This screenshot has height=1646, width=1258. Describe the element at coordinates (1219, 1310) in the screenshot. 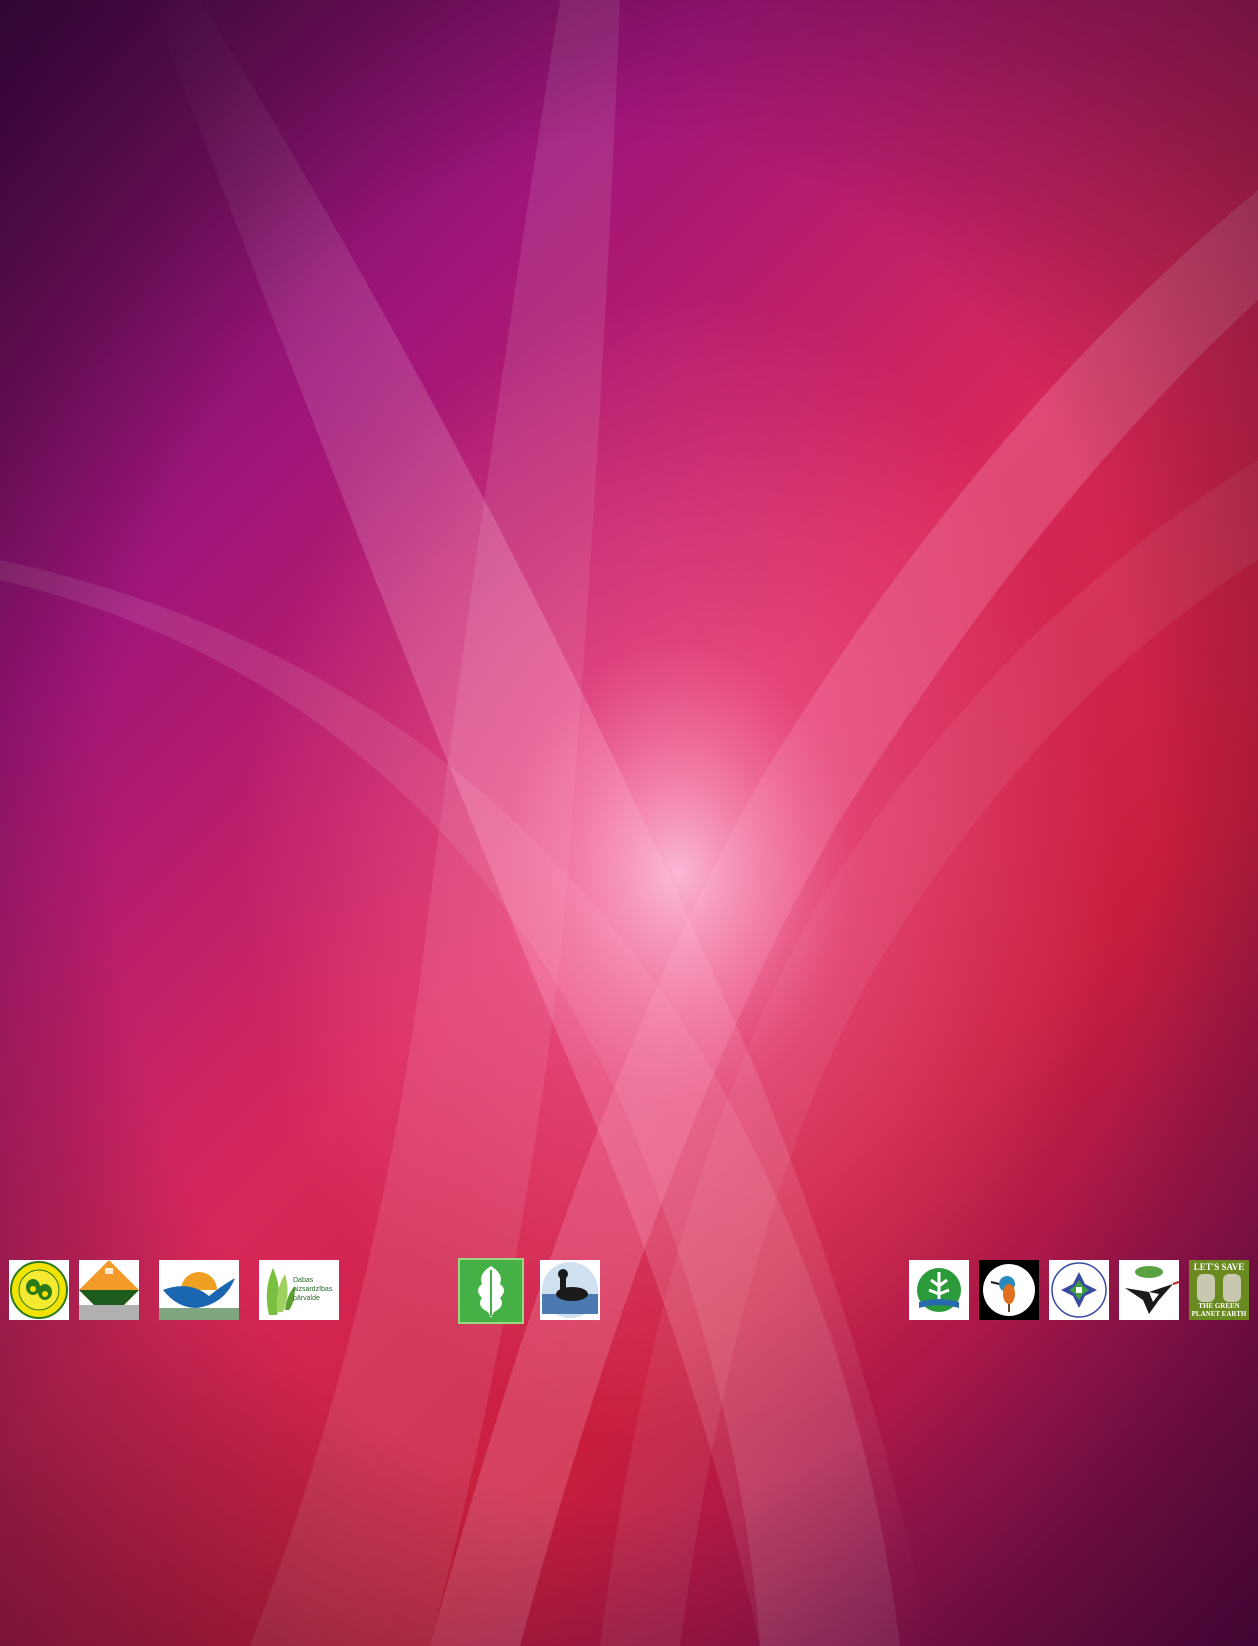

I see `logo-11-text-bottom: THE GREEN PLANET EARTH` at that location.